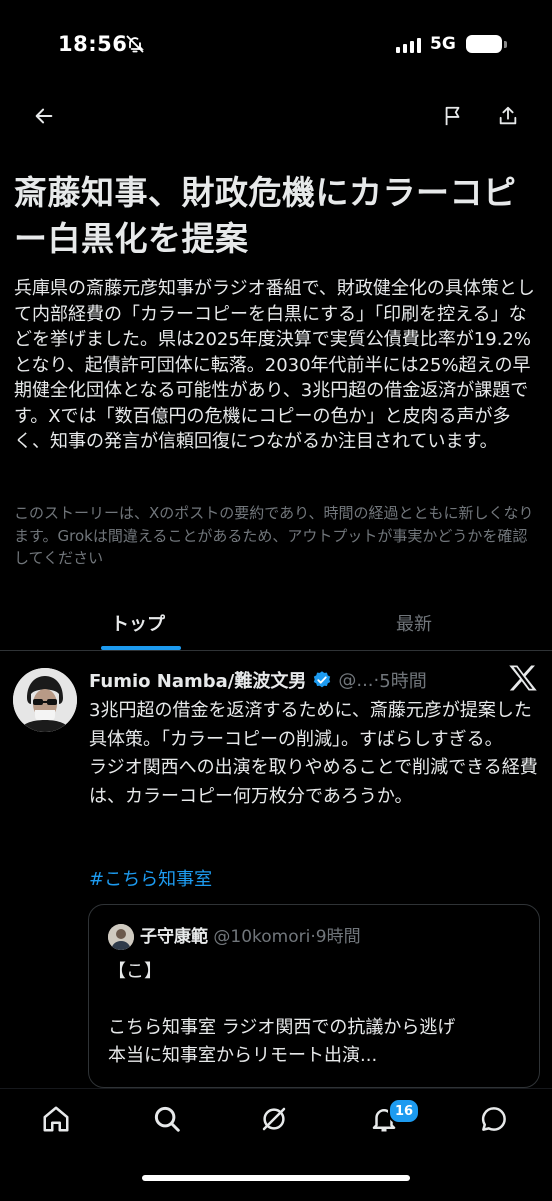 Image resolution: width=552 pixels, height=1201 pixels. I want to click on quote-time: 9時間, so click(338, 937).